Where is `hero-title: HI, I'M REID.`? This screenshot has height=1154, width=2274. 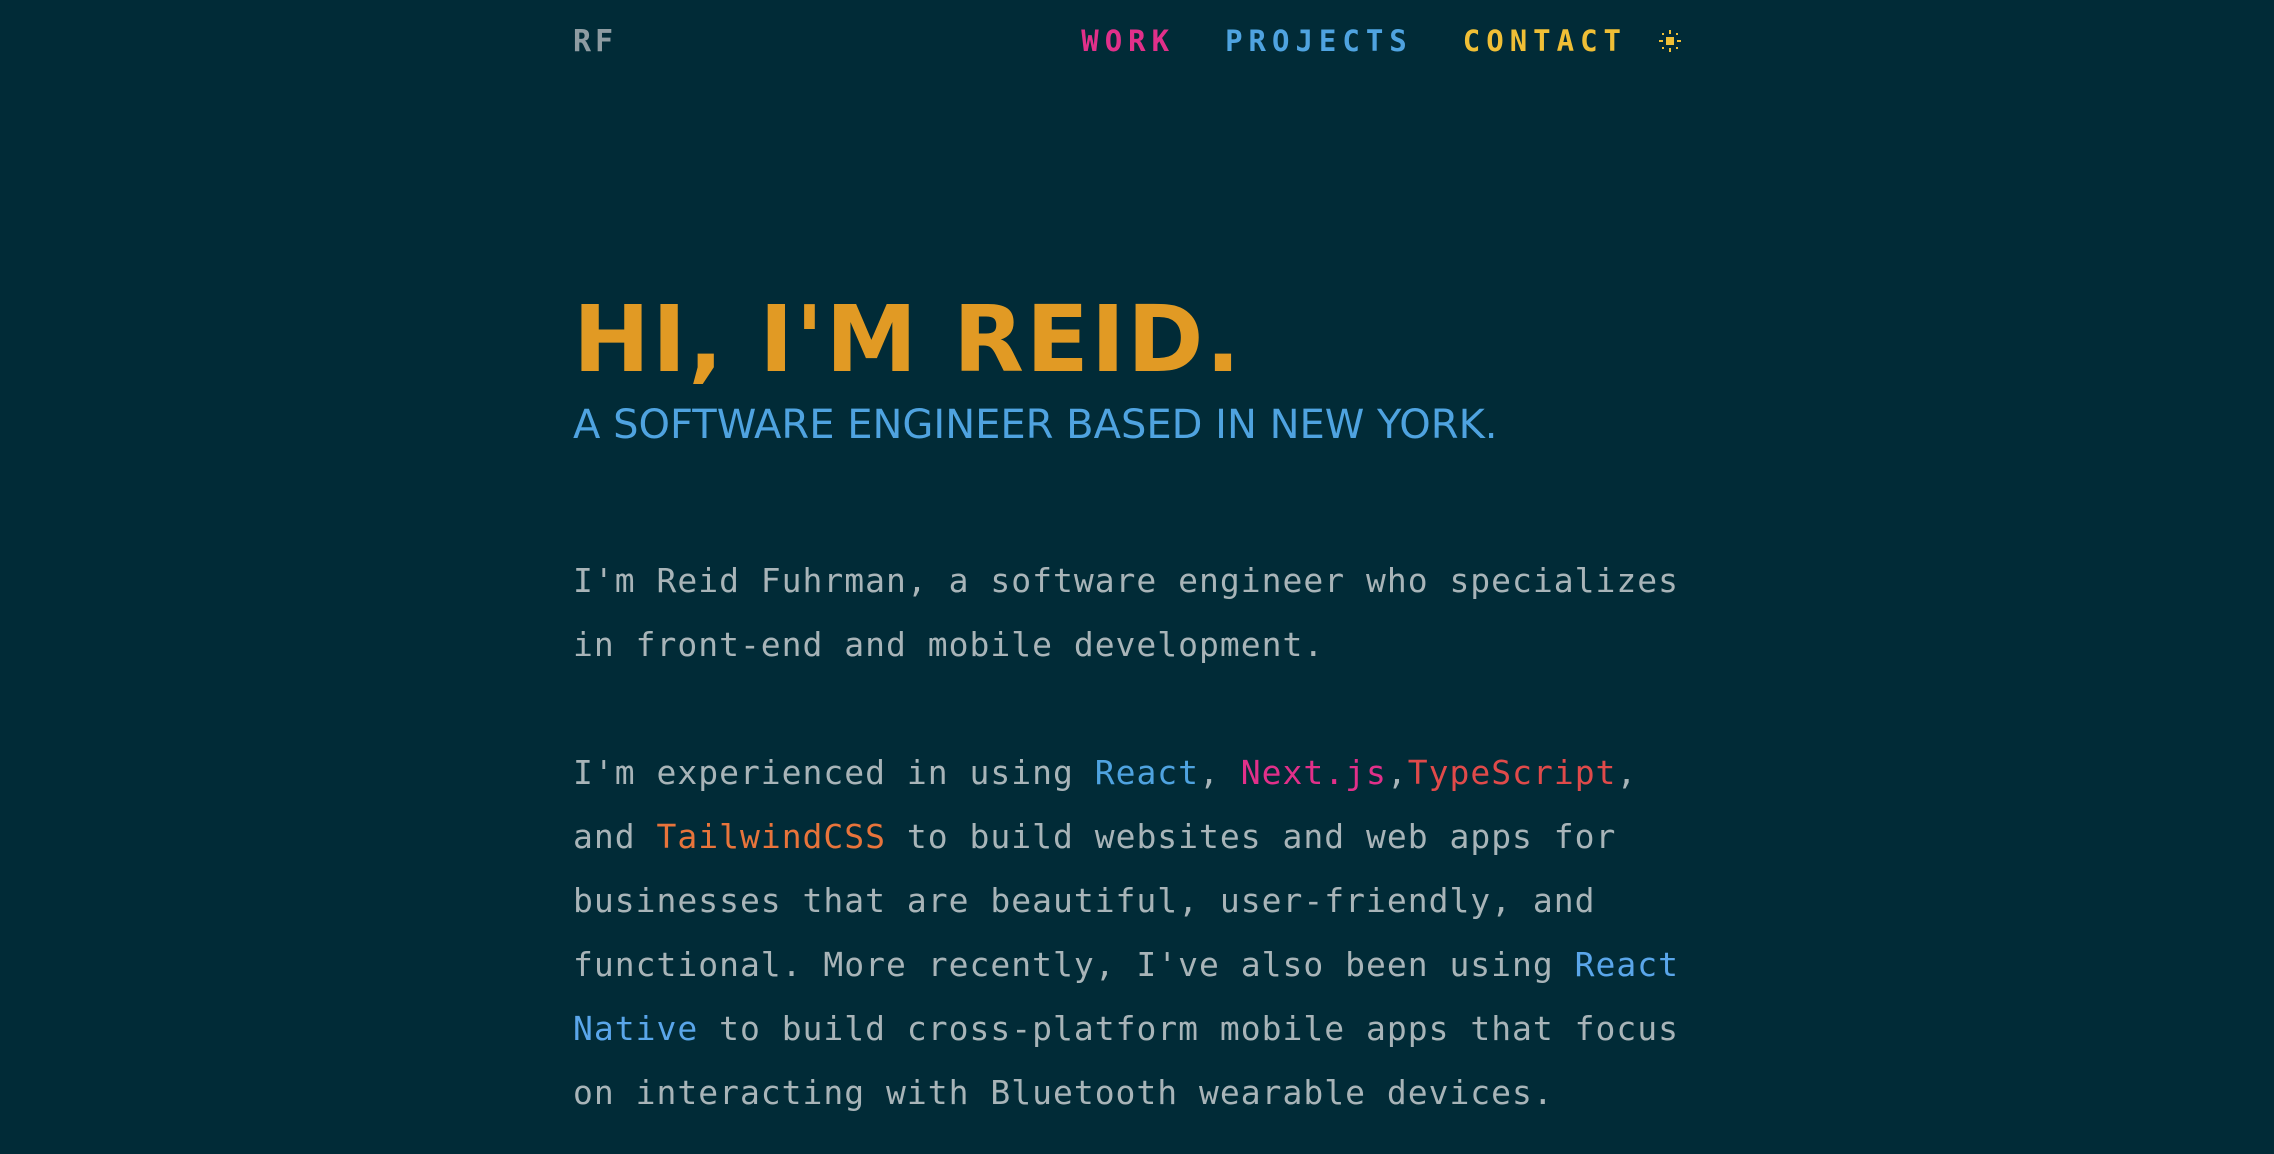 hero-title: HI, I'M REID. is located at coordinates (908, 339).